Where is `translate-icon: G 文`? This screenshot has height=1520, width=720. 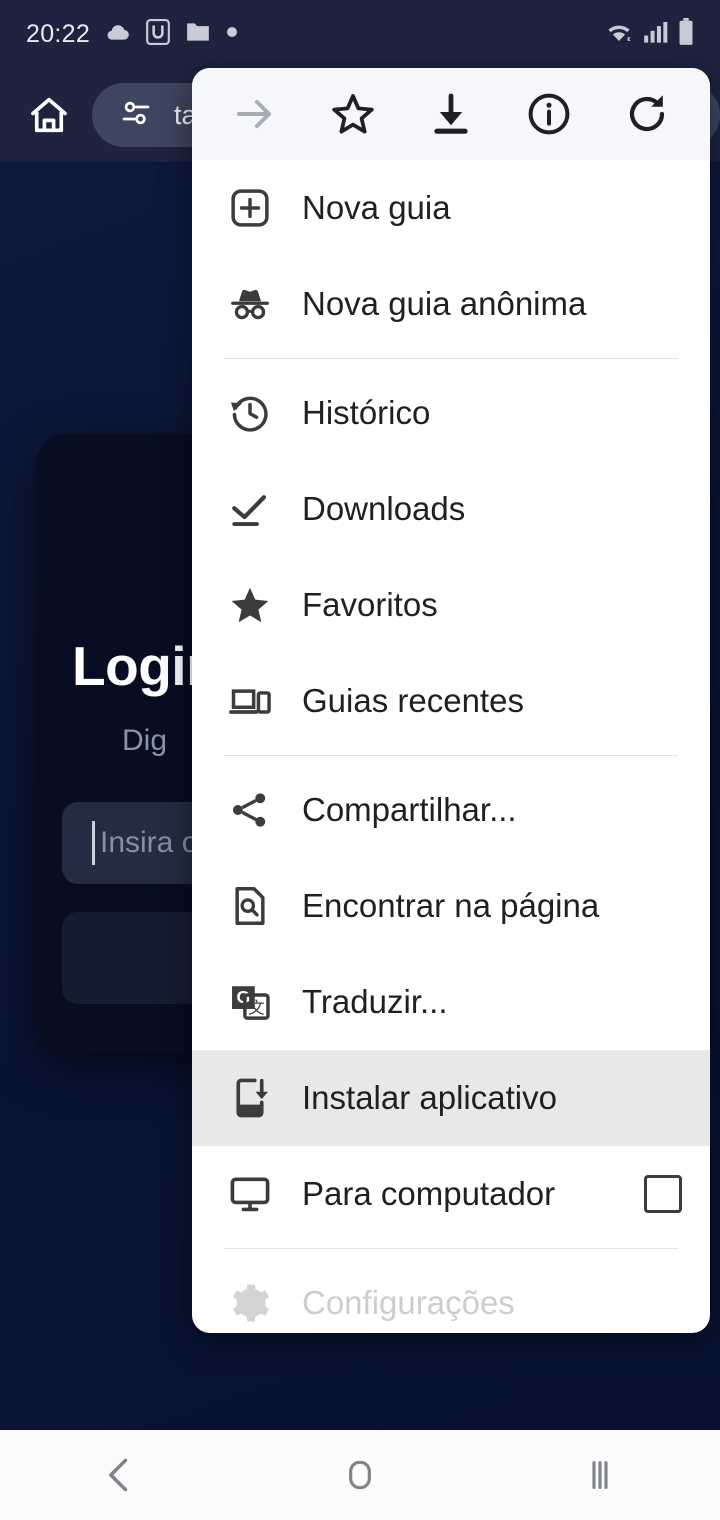
translate-icon: G 文 is located at coordinates (250, 1002).